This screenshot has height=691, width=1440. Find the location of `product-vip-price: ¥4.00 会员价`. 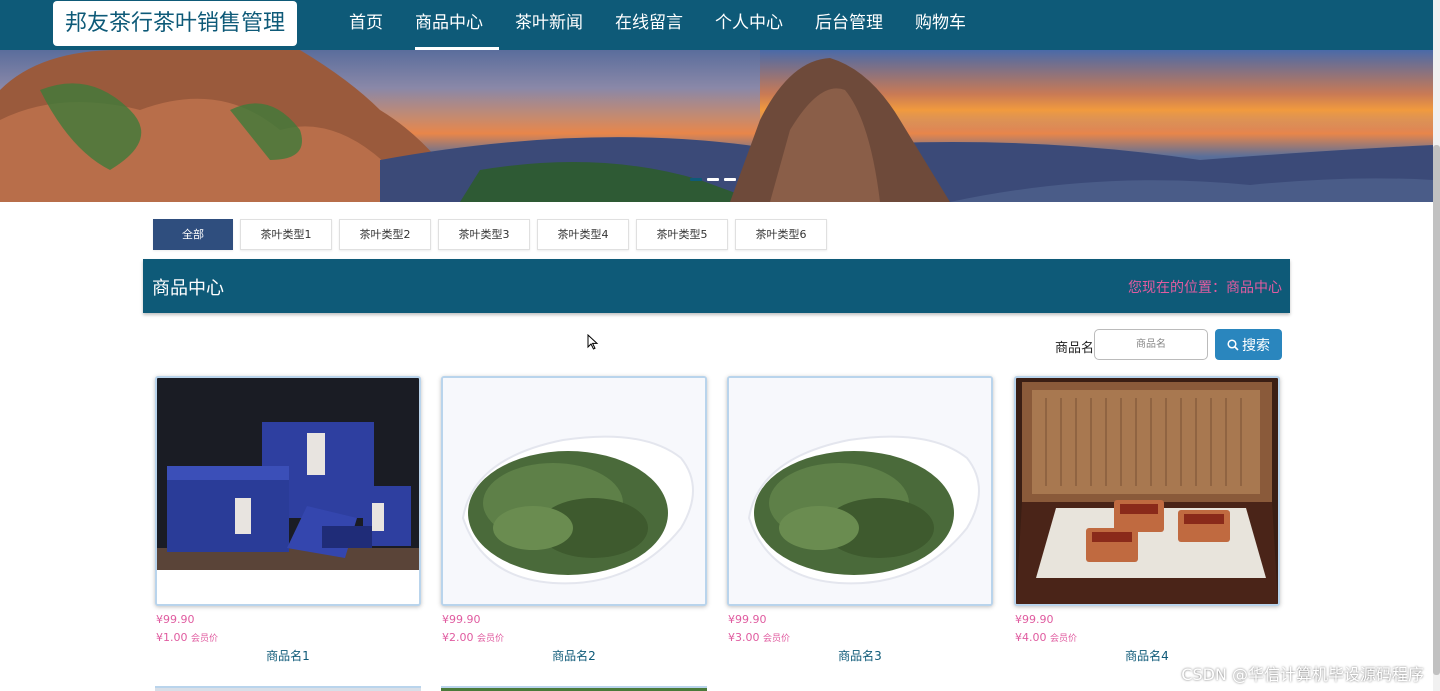

product-vip-price: ¥4.00 会员价 is located at coordinates (1046, 637).